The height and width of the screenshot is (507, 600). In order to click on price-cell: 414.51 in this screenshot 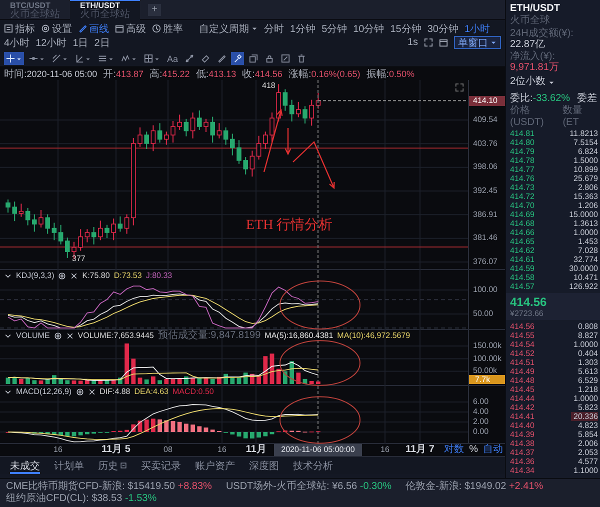, I will do `click(522, 362)`.